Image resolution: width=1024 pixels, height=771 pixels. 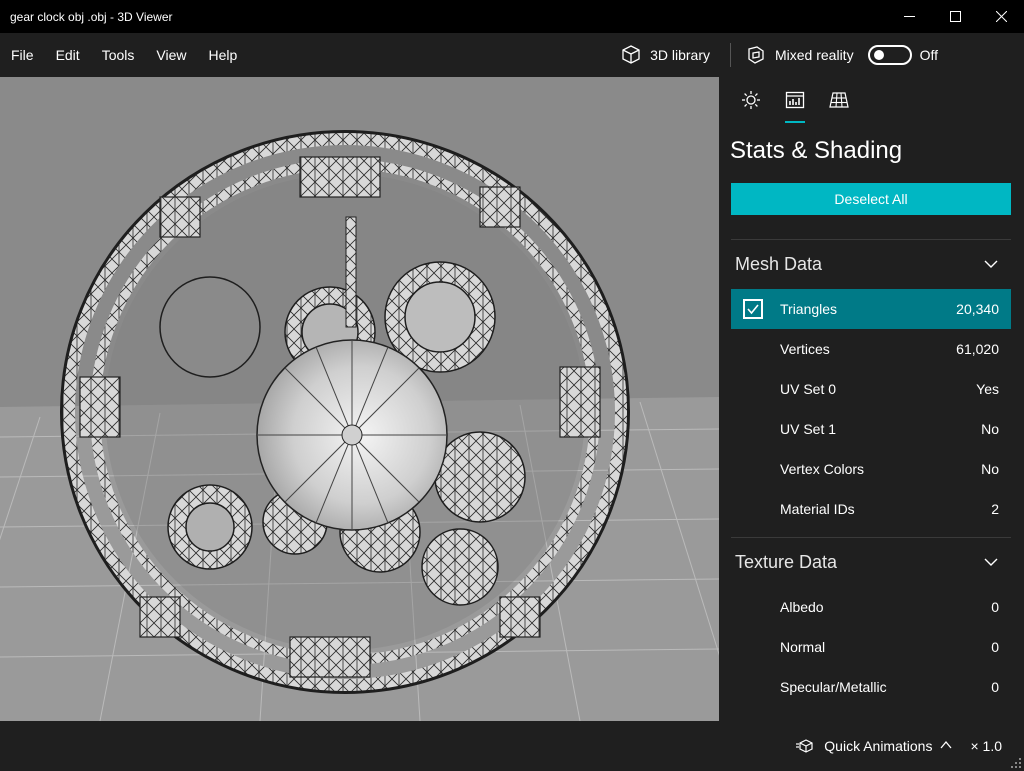 I want to click on title-bar: gear clock obj .obj - 3D Viewer, so click(x=512, y=16).